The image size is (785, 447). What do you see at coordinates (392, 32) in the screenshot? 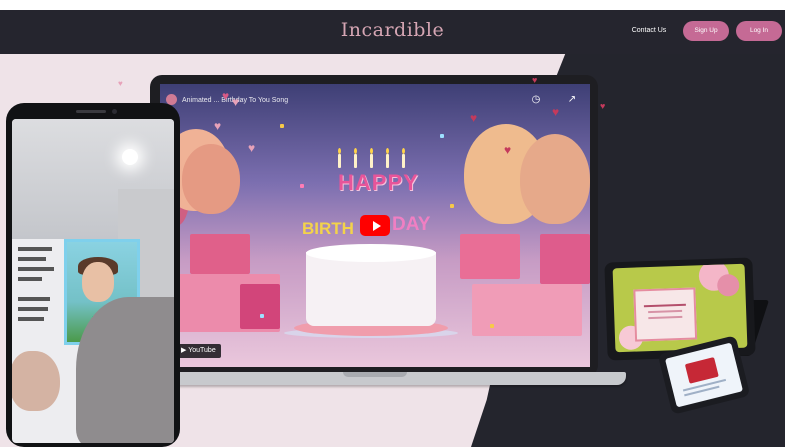
I see `top-nav-bar: Incardible Contact Us Sign Up Log In` at bounding box center [392, 32].